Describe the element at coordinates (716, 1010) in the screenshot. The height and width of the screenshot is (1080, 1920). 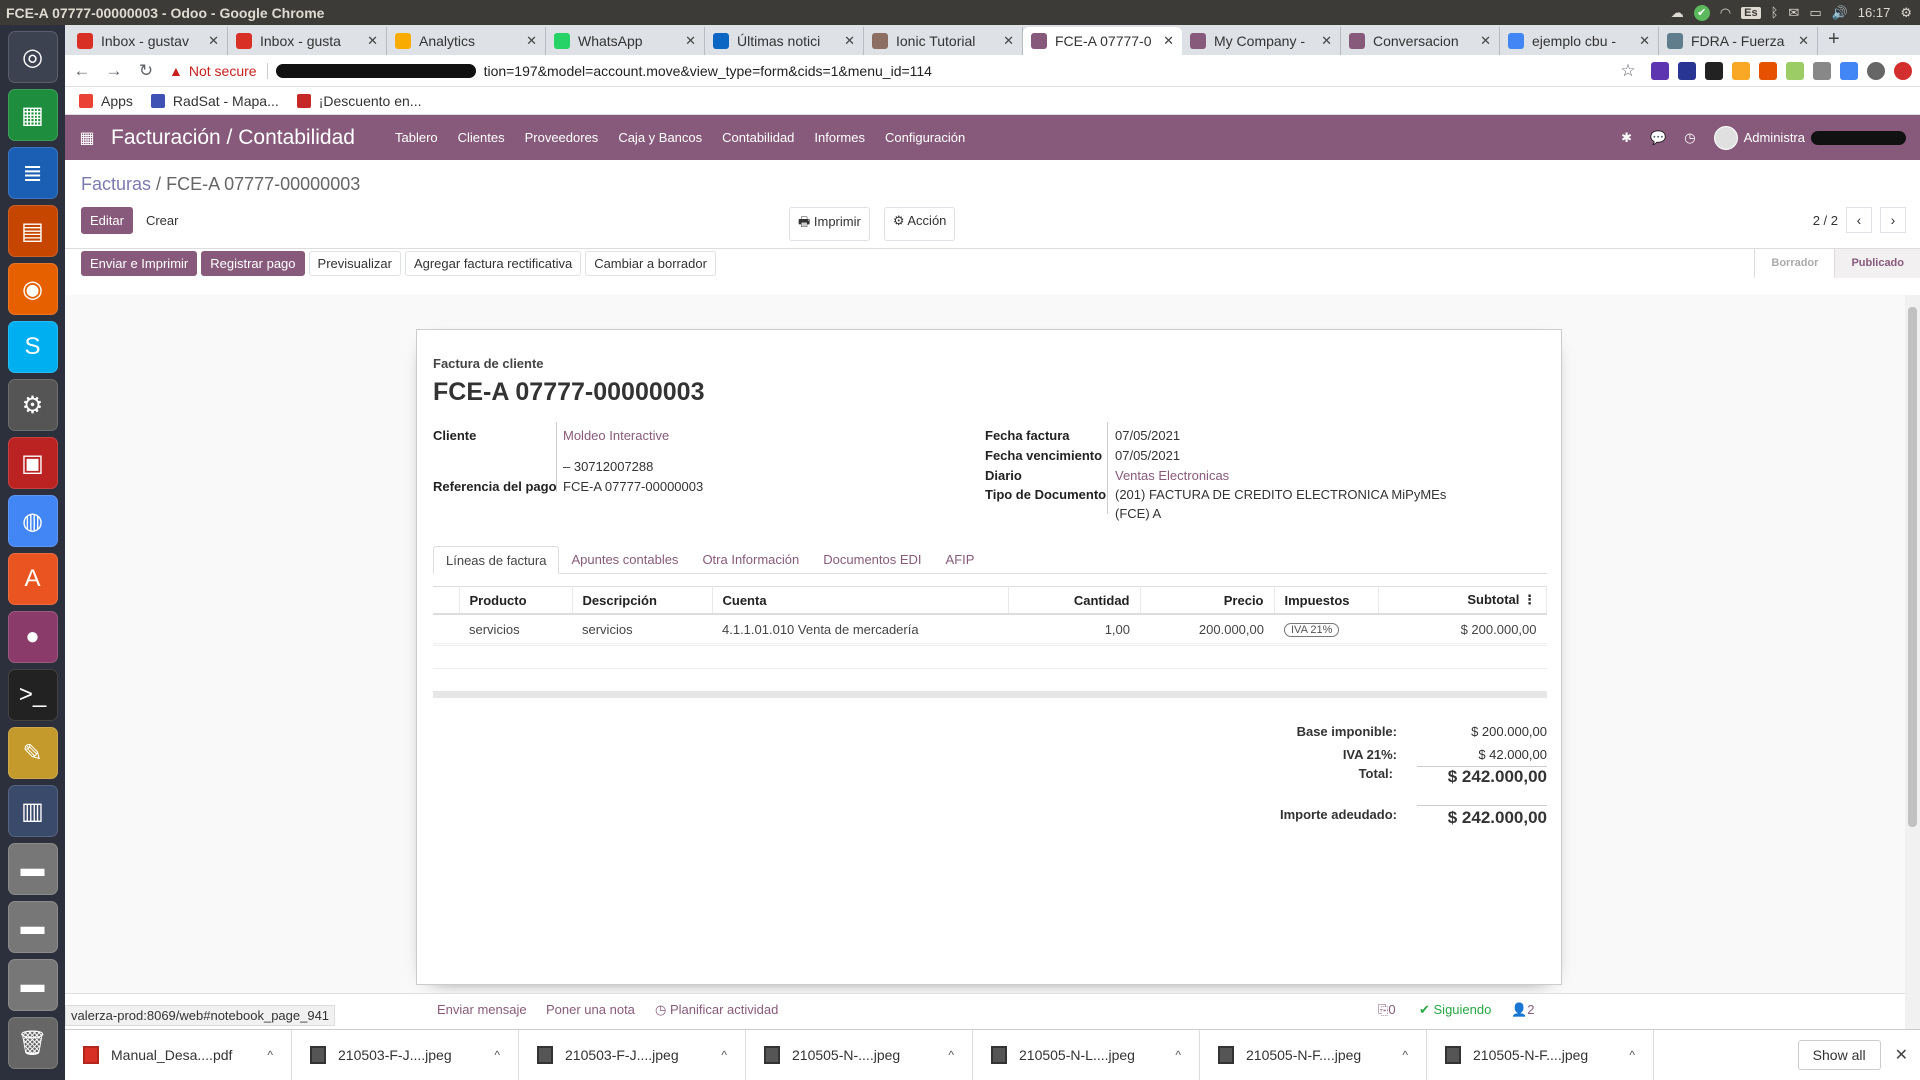
I see `schedule-activity-button: ◷ Planificar actividad` at that location.